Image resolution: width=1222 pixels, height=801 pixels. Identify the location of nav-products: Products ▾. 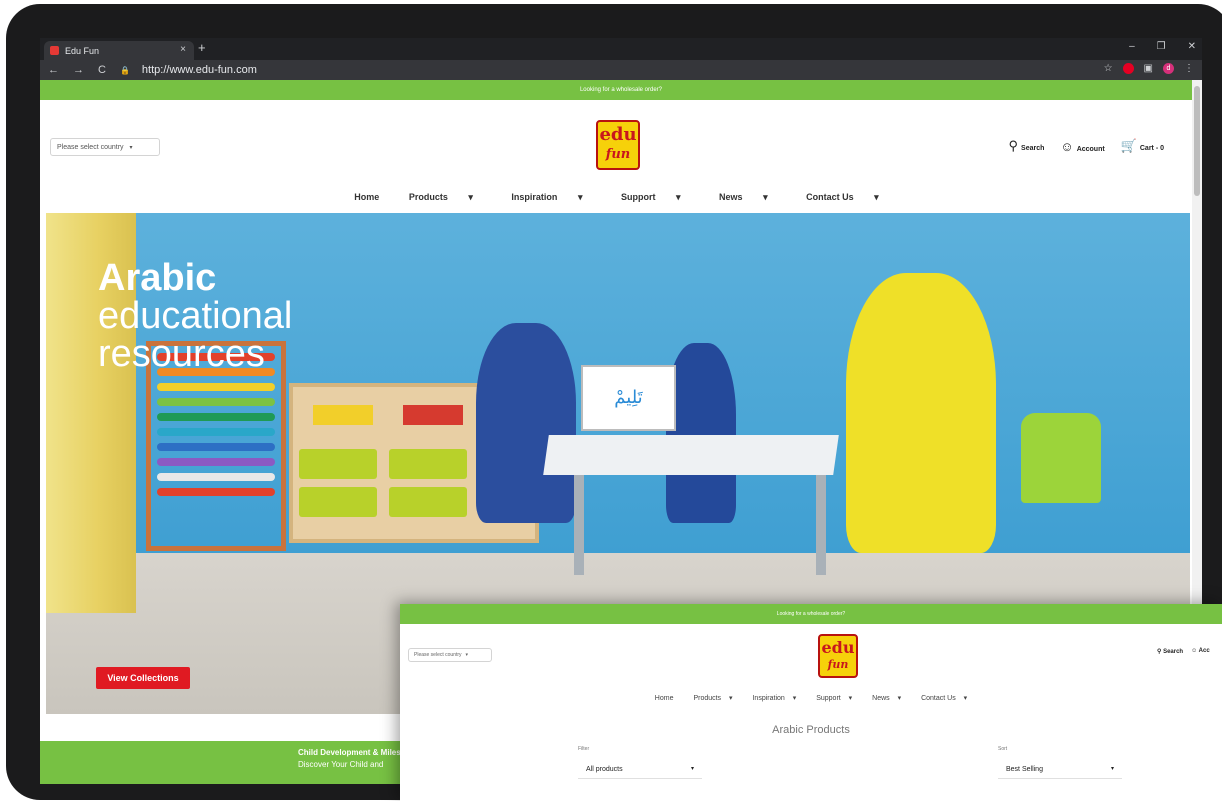
(441, 197).